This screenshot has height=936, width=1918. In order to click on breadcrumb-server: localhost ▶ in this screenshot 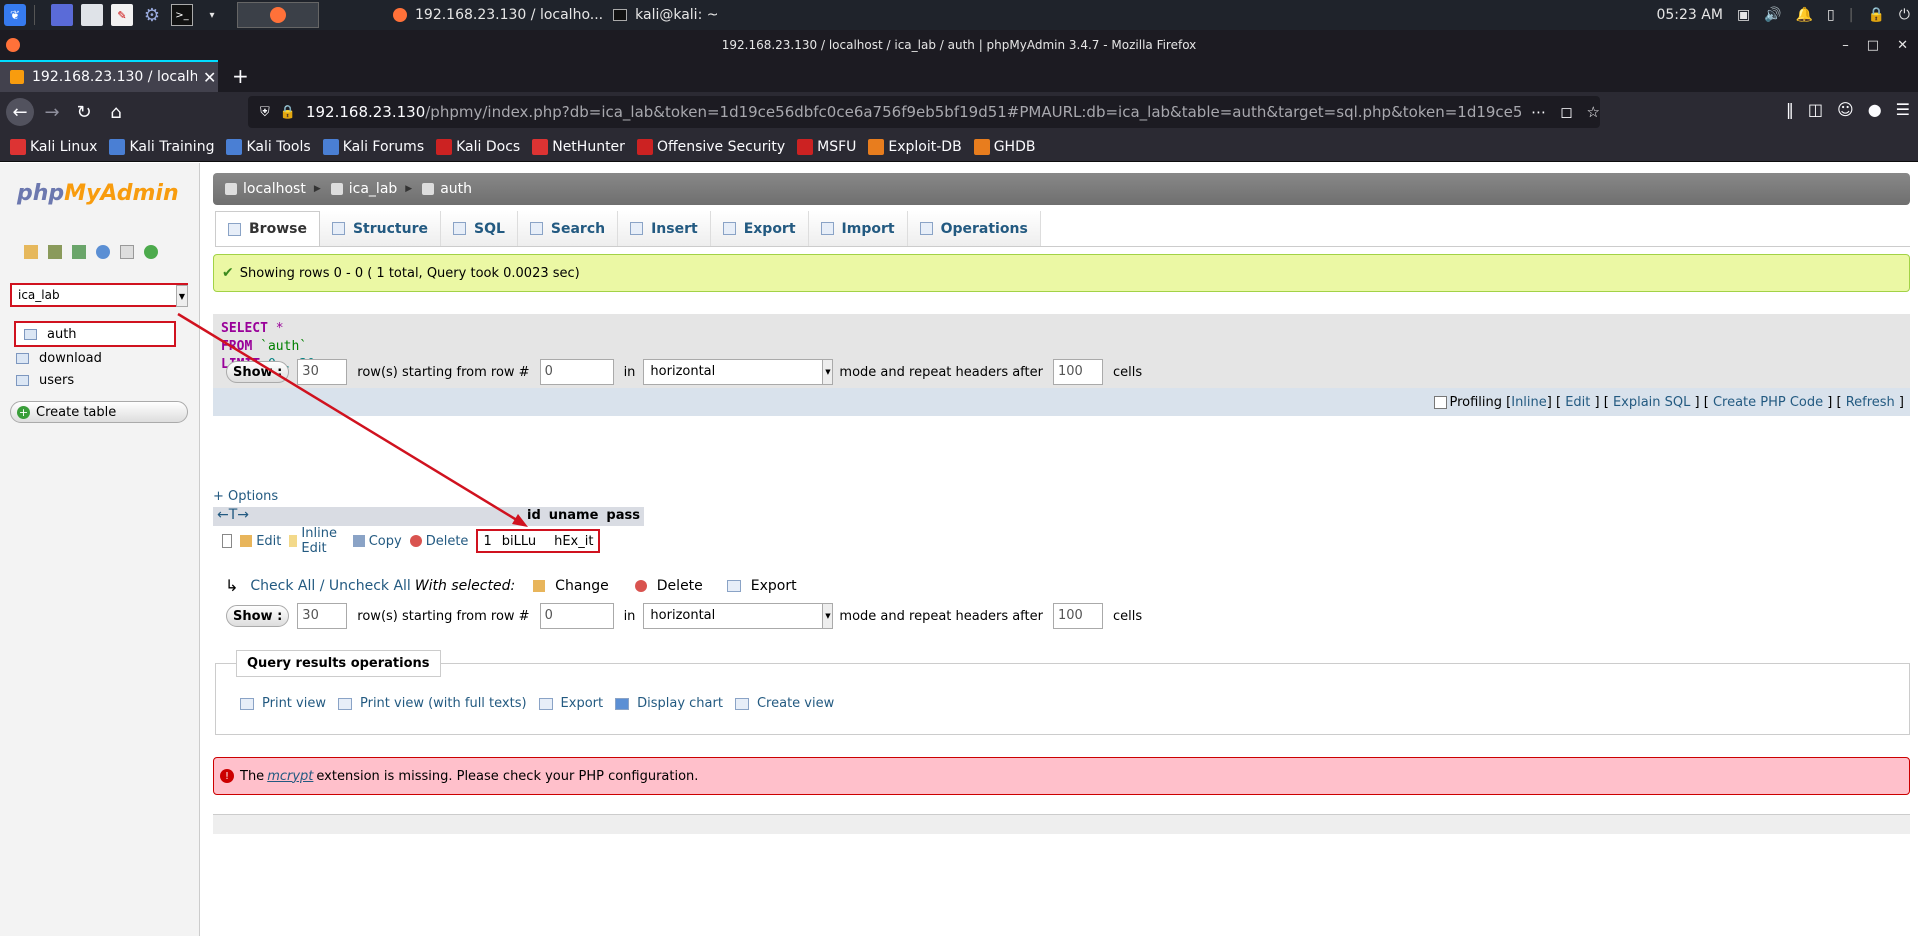, I will do `click(278, 189)`.